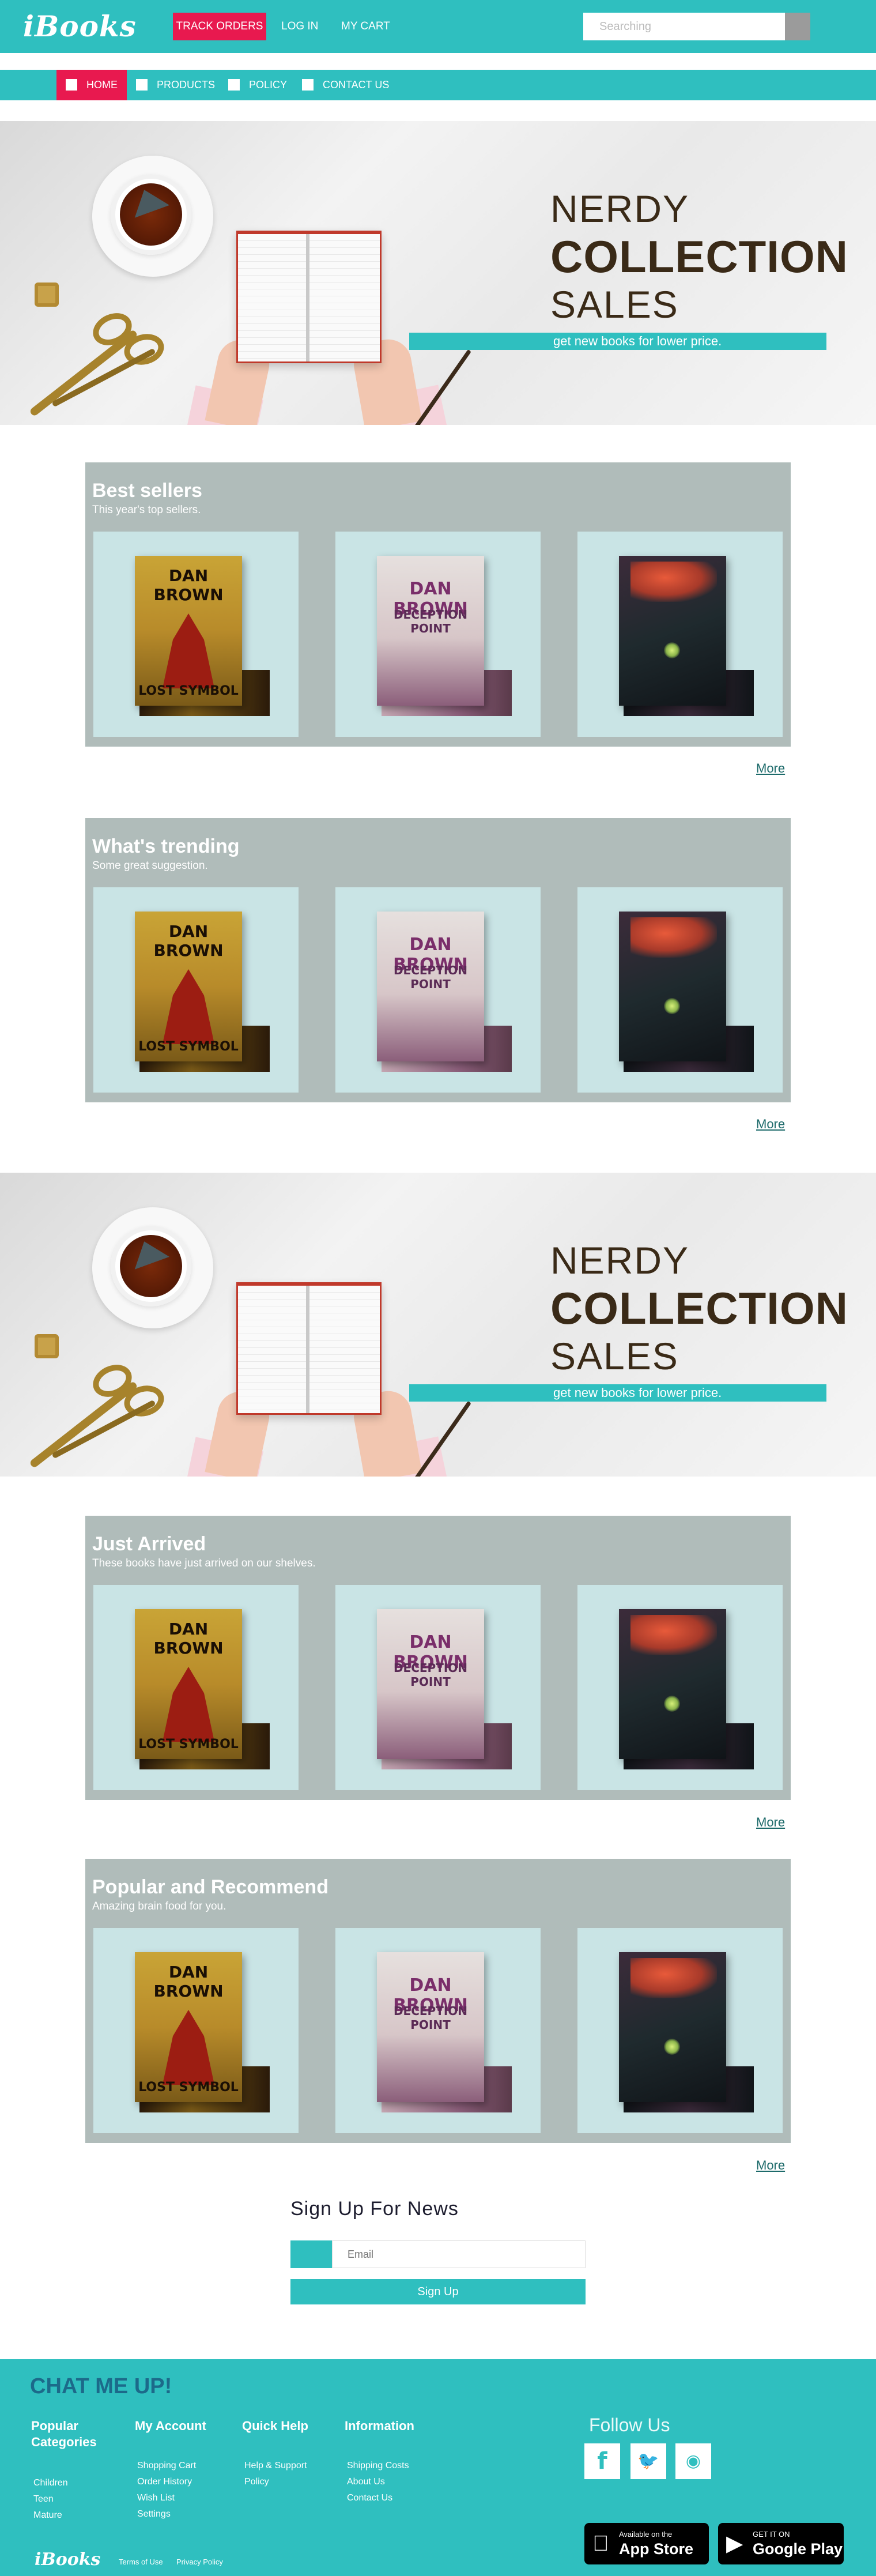  Describe the element at coordinates (164, 2482) in the screenshot. I see `footer-link: Order History` at that location.